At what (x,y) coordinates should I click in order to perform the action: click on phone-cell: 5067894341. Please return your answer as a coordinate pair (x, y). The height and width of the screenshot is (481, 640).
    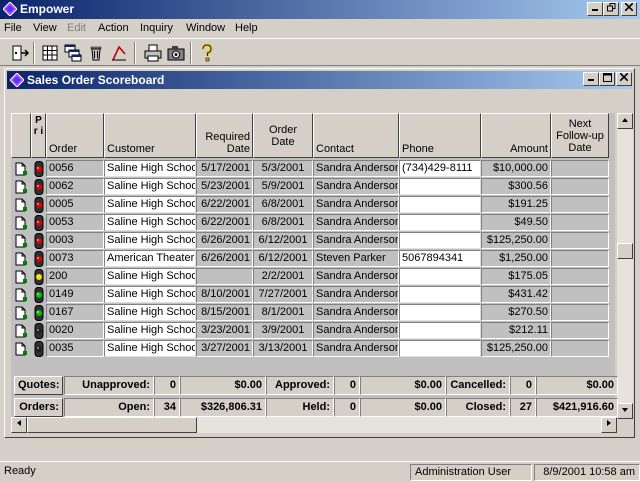
    Looking at the image, I should click on (440, 258).